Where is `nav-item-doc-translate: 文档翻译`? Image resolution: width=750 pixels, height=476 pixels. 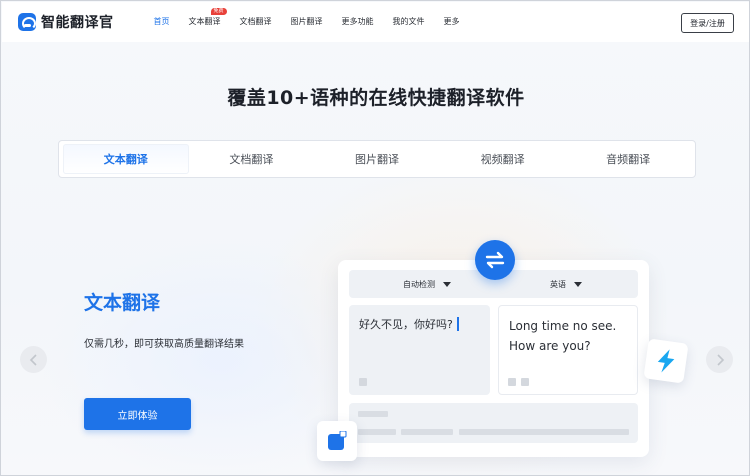
nav-item-doc-translate: 文档翻译 is located at coordinates (256, 22).